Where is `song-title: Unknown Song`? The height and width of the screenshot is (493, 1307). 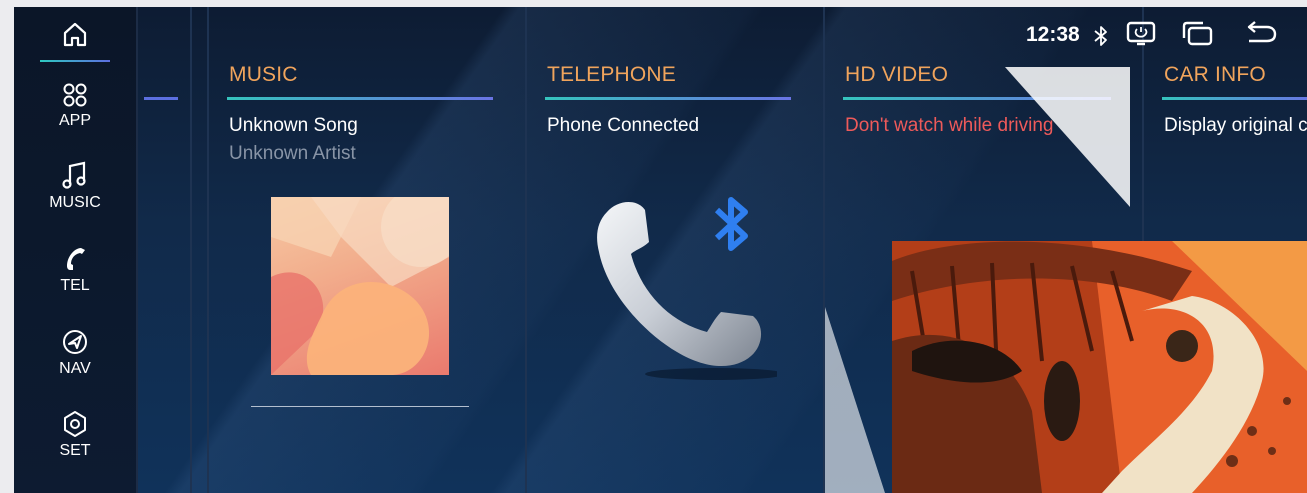 song-title: Unknown Song is located at coordinates (293, 125).